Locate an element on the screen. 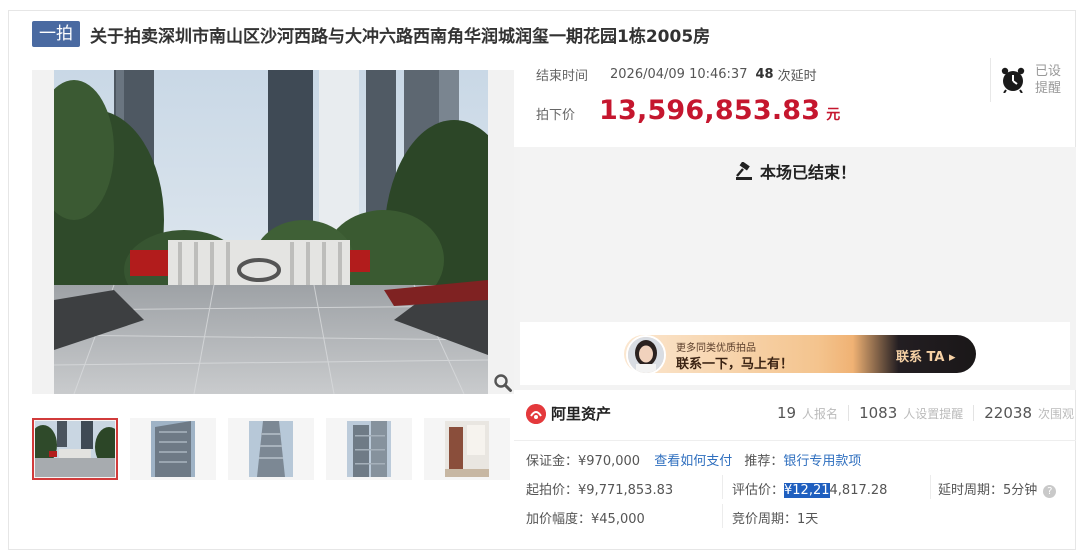 The width and height of the screenshot is (1080, 557). auction-ended-message: 本场已结束！ is located at coordinates (795, 171).